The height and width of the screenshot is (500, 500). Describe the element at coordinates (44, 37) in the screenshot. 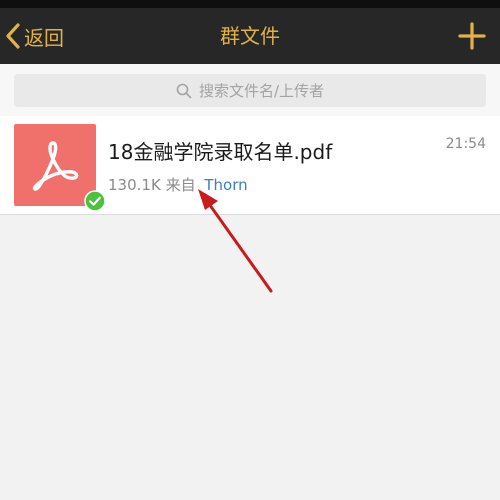

I see `back-label: 返回` at that location.